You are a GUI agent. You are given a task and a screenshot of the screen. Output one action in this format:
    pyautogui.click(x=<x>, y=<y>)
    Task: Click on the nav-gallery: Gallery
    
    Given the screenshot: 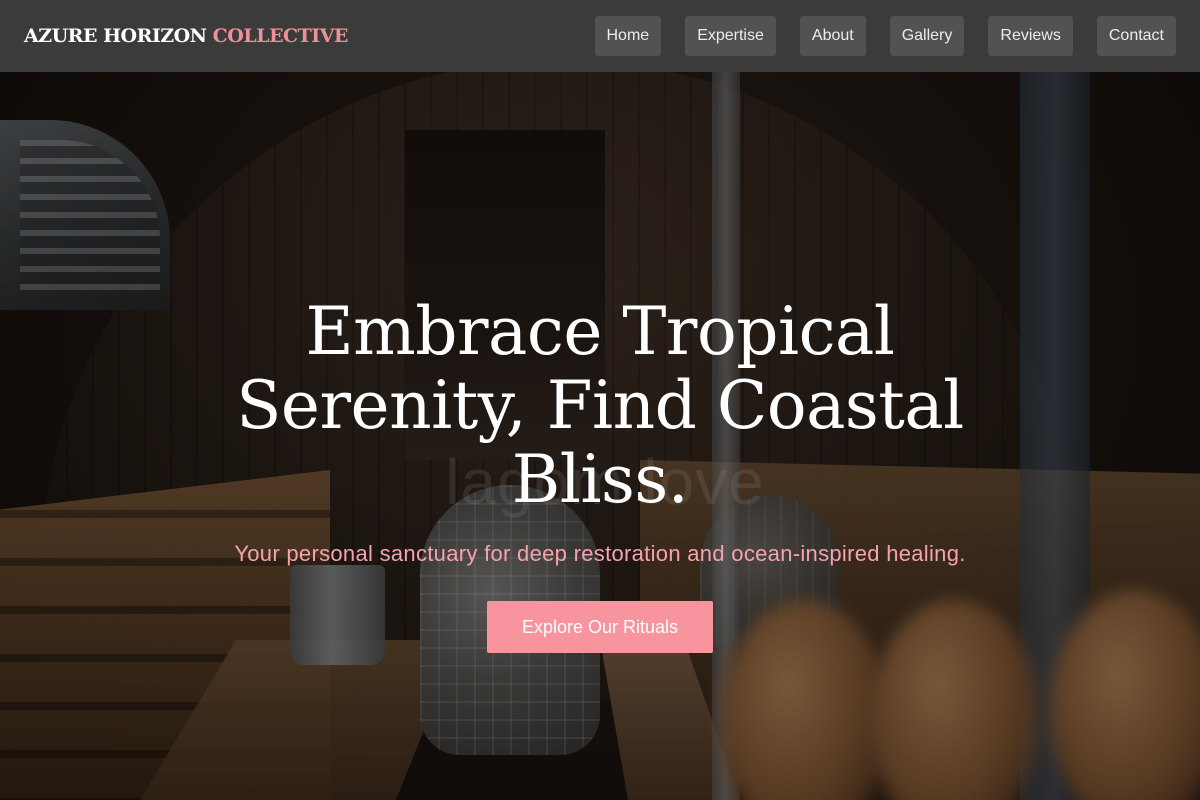 What is the action you would take?
    pyautogui.click(x=927, y=36)
    